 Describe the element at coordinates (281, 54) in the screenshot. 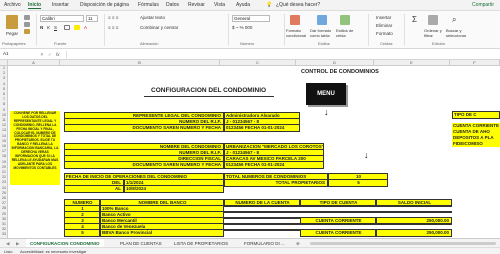

I see `formula-input` at that location.